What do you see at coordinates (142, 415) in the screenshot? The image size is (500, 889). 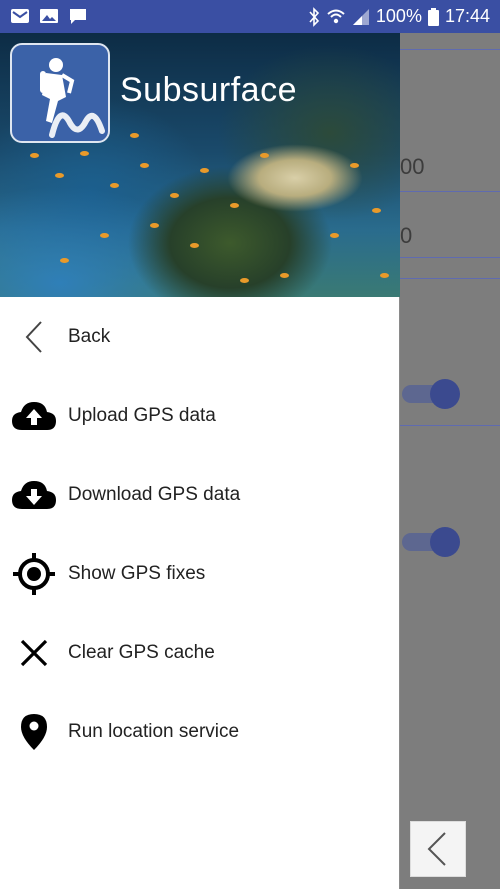 I see `menu-item-label: Upload GPS data` at bounding box center [142, 415].